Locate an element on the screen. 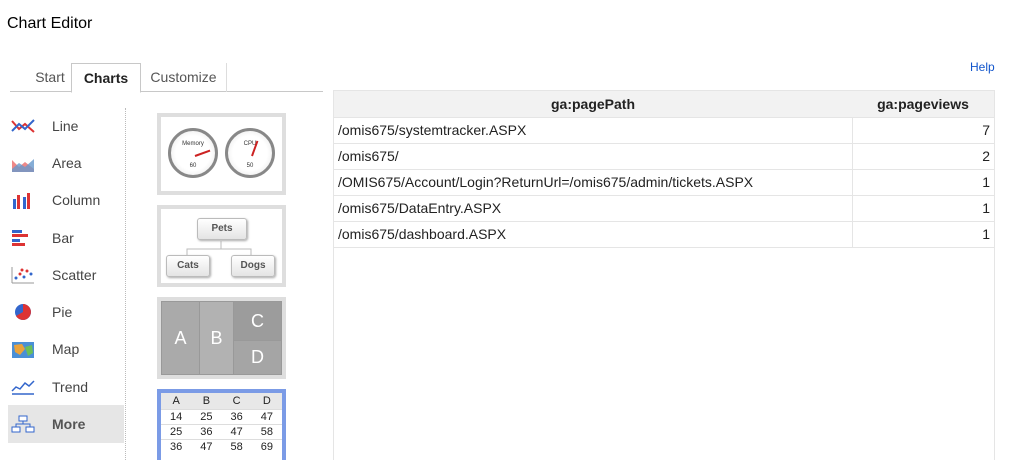 This screenshot has height=460, width=1013. chart-type-scatter: Scatter is located at coordinates (66, 274).